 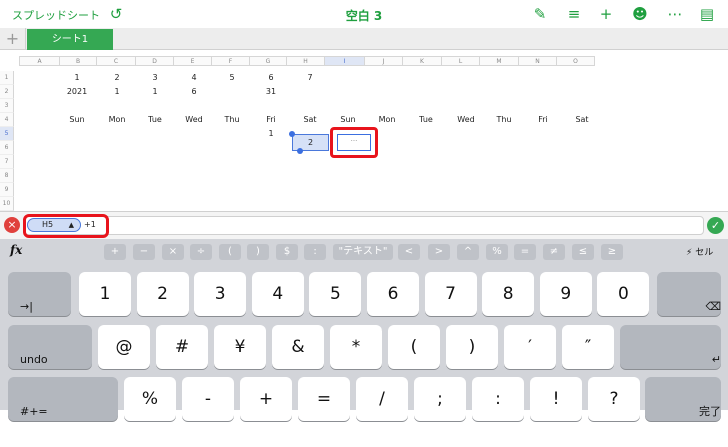 I want to click on shift-key: #+=, so click(x=63, y=399).